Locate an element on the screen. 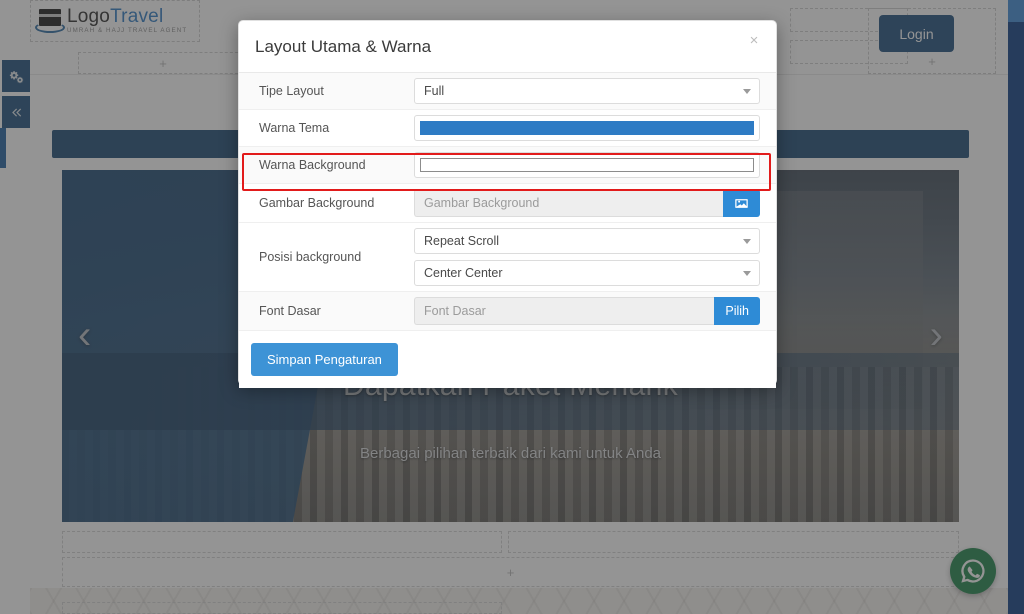  modal-title: Layout Utama & Warna is located at coordinates (343, 46).